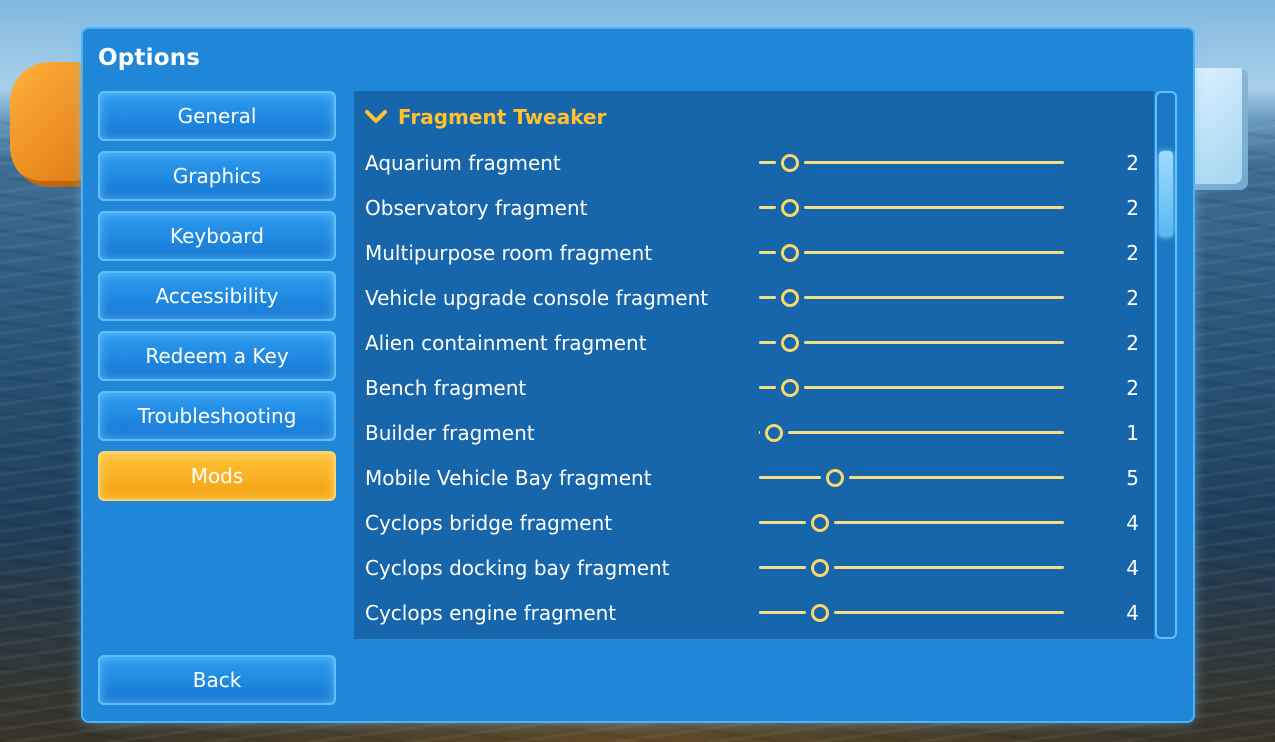 The height and width of the screenshot is (742, 1275). I want to click on setting-row: Bench fragment 2, so click(754, 388).